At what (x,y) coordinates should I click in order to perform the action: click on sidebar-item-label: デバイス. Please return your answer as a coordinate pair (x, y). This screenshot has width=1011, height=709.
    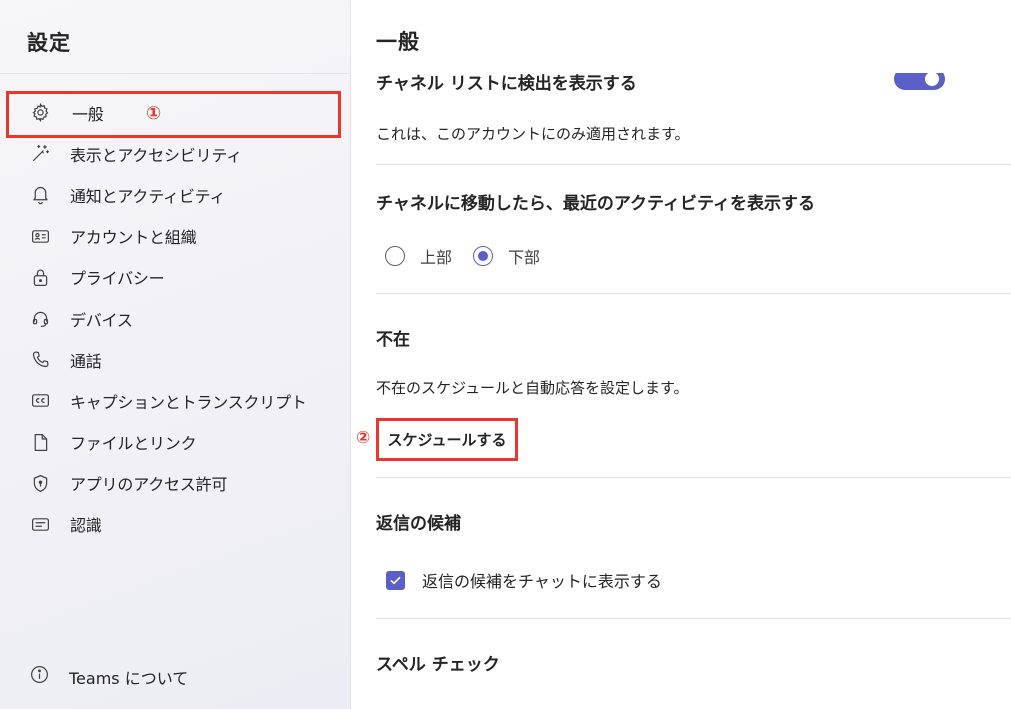
    Looking at the image, I should click on (101, 320).